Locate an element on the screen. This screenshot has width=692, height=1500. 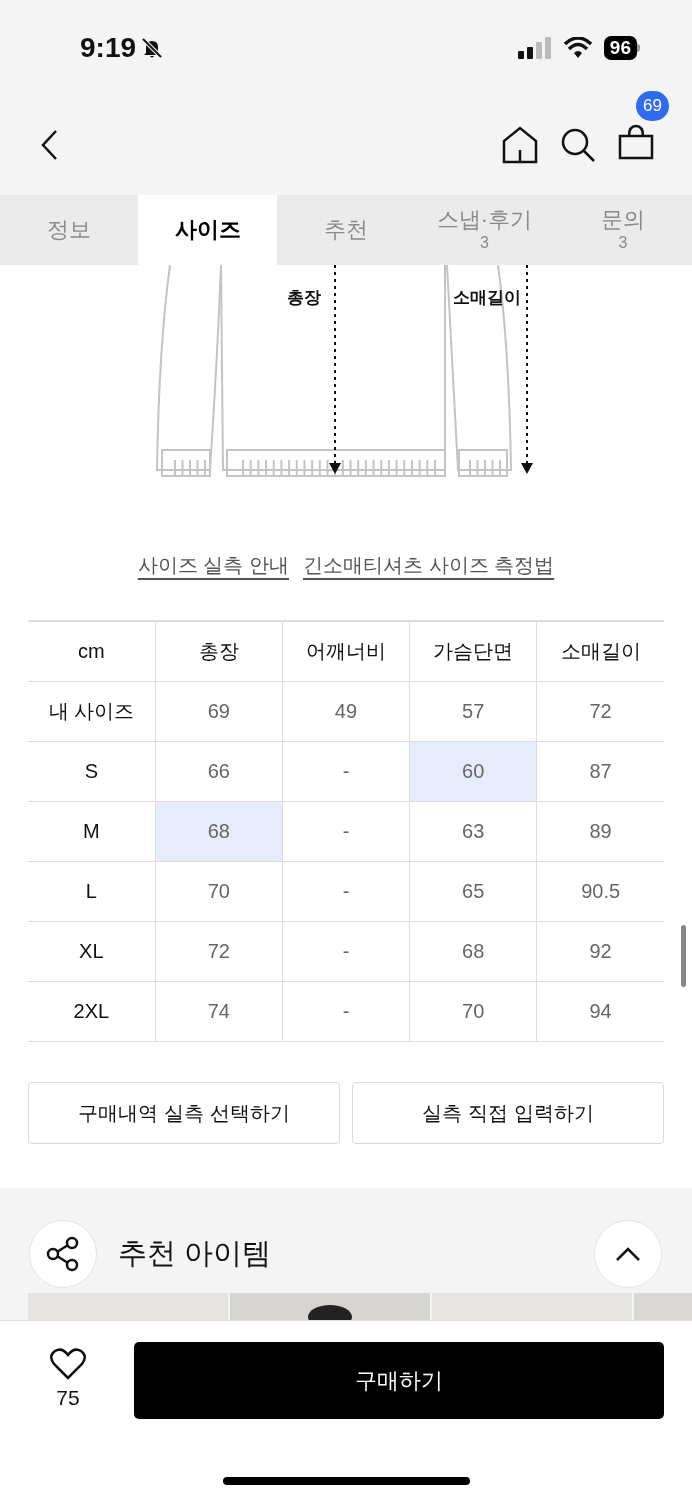
tab: 사이즈 is located at coordinates (207, 230).